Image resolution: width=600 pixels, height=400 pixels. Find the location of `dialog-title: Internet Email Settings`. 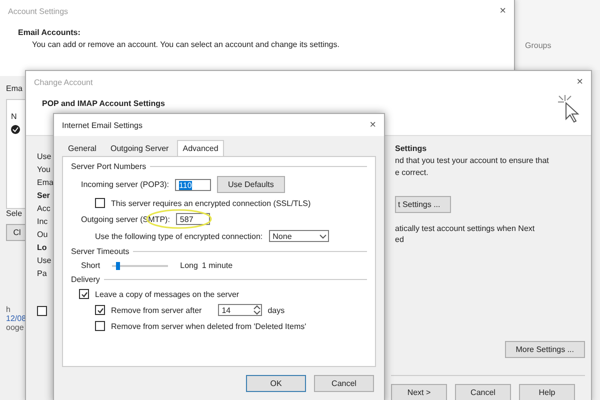

dialog-title: Internet Email Settings is located at coordinates (102, 125).